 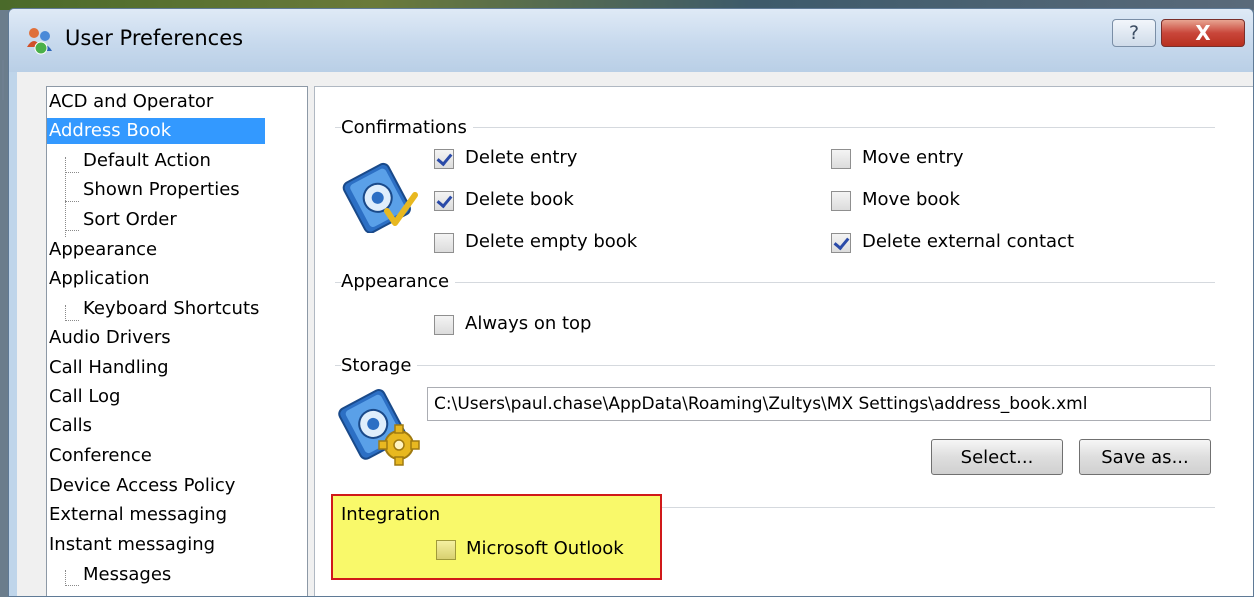 What do you see at coordinates (127, 575) in the screenshot?
I see `tree-item-messages: Messages` at bounding box center [127, 575].